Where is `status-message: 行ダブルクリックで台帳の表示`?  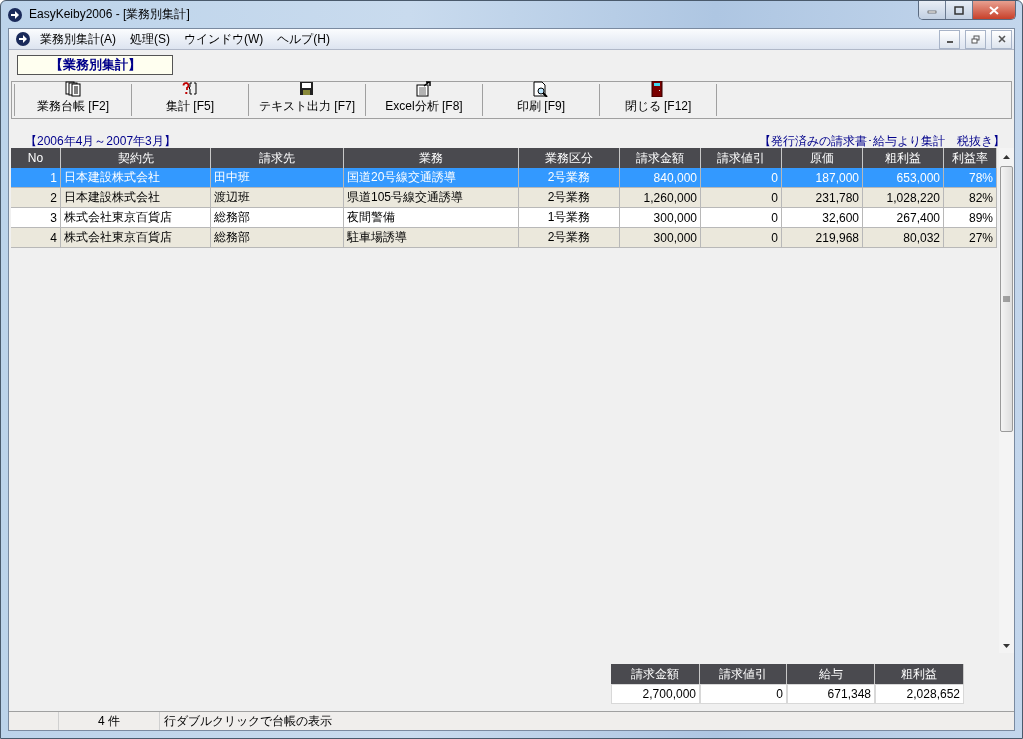 status-message: 行ダブルクリックで台帳の表示 is located at coordinates (247, 721).